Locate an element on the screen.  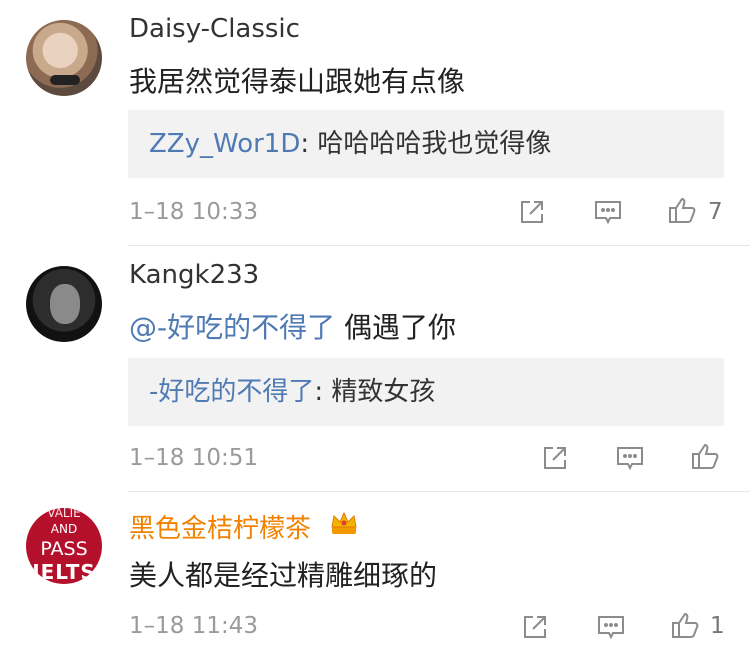
comment-time: 1–18 10:51 is located at coordinates (193, 458).